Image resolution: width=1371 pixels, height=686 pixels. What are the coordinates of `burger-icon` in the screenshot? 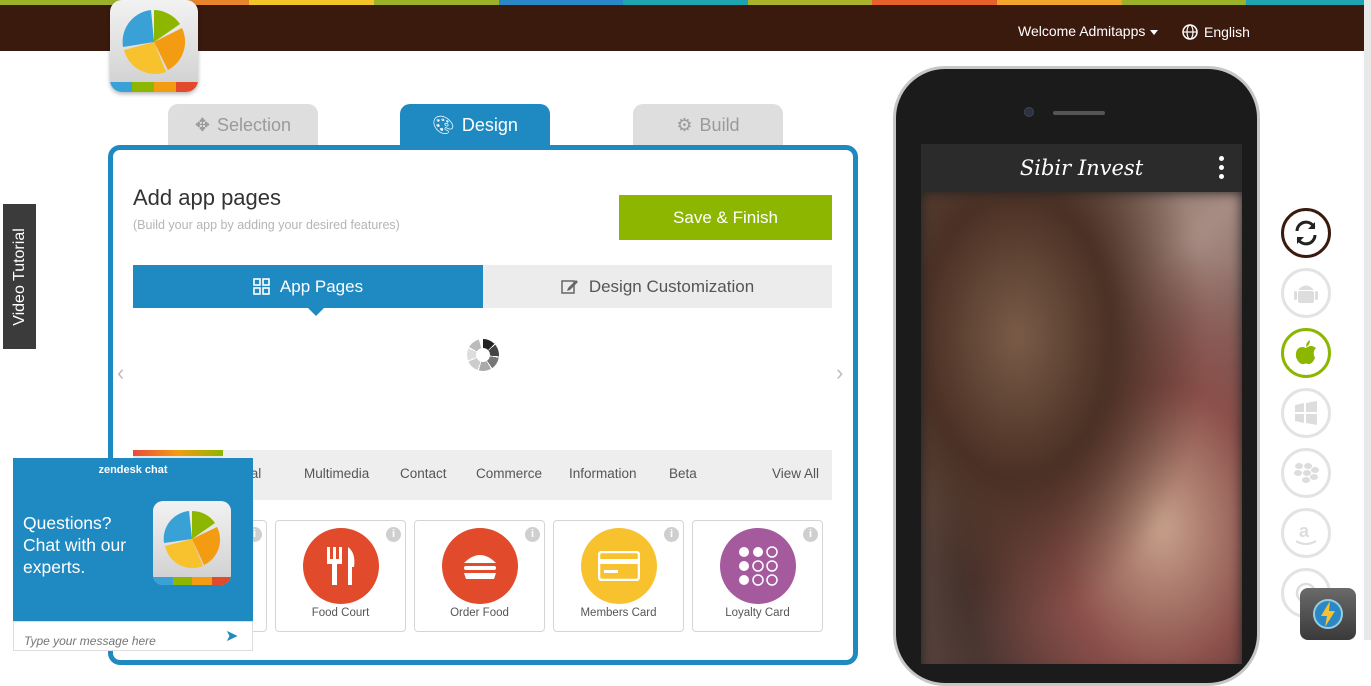 It's located at (480, 566).